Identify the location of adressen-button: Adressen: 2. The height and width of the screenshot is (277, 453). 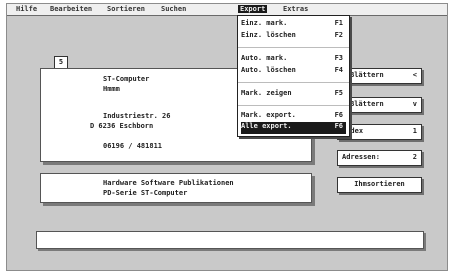
(379, 158).